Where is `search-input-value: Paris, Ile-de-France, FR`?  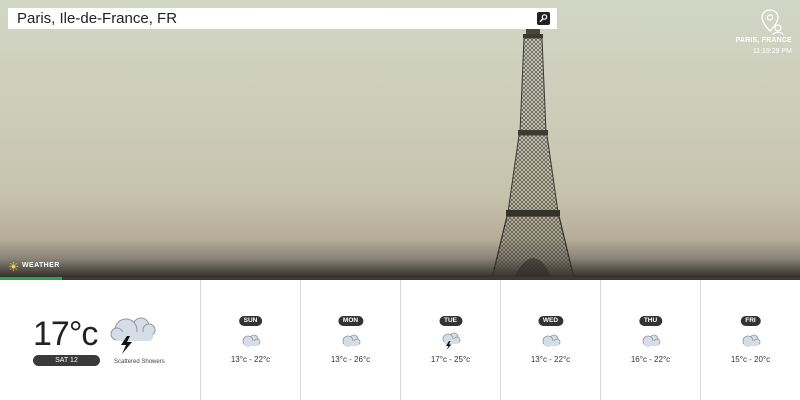
search-input-value: Paris, Ile-de-France, FR is located at coordinates (97, 18).